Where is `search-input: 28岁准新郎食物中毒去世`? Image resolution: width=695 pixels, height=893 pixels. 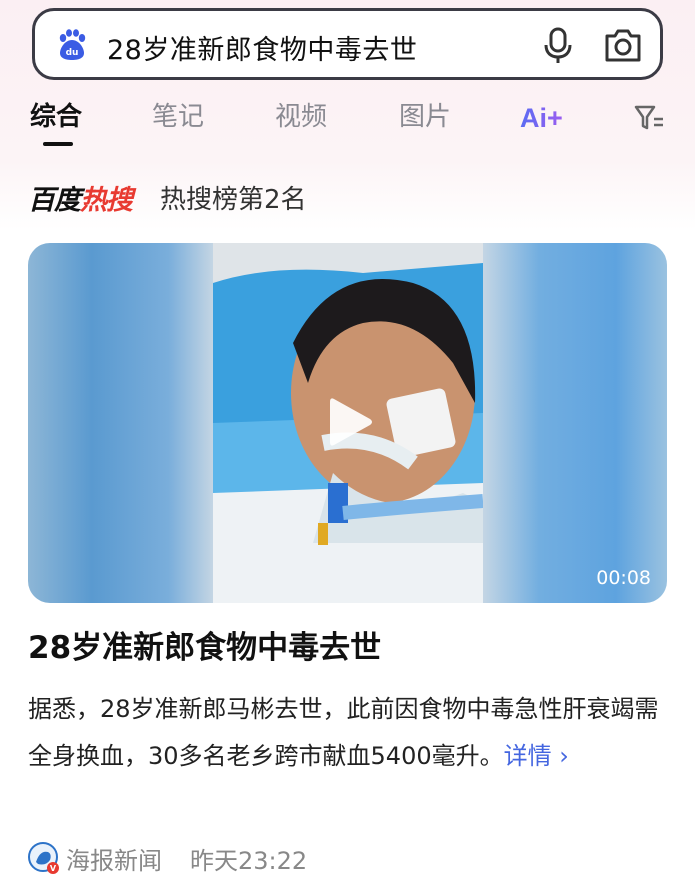
search-input: 28岁准新郎食物中毒去世 is located at coordinates (262, 47).